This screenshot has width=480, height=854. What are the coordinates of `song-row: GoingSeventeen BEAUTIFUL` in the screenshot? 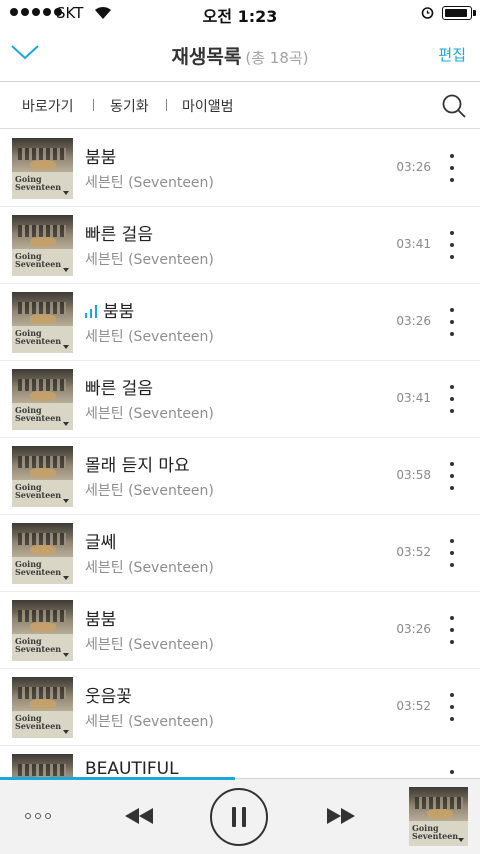 It's located at (240, 762).